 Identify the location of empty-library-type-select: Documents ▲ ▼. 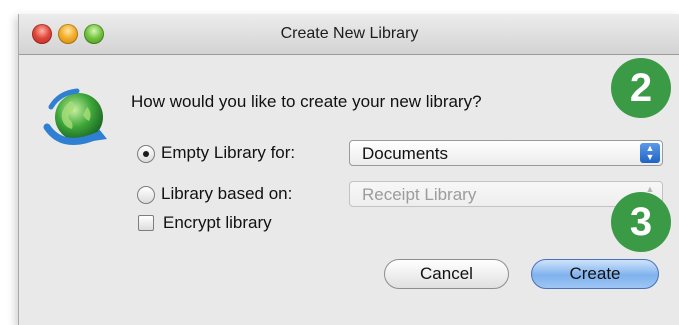
(506, 153).